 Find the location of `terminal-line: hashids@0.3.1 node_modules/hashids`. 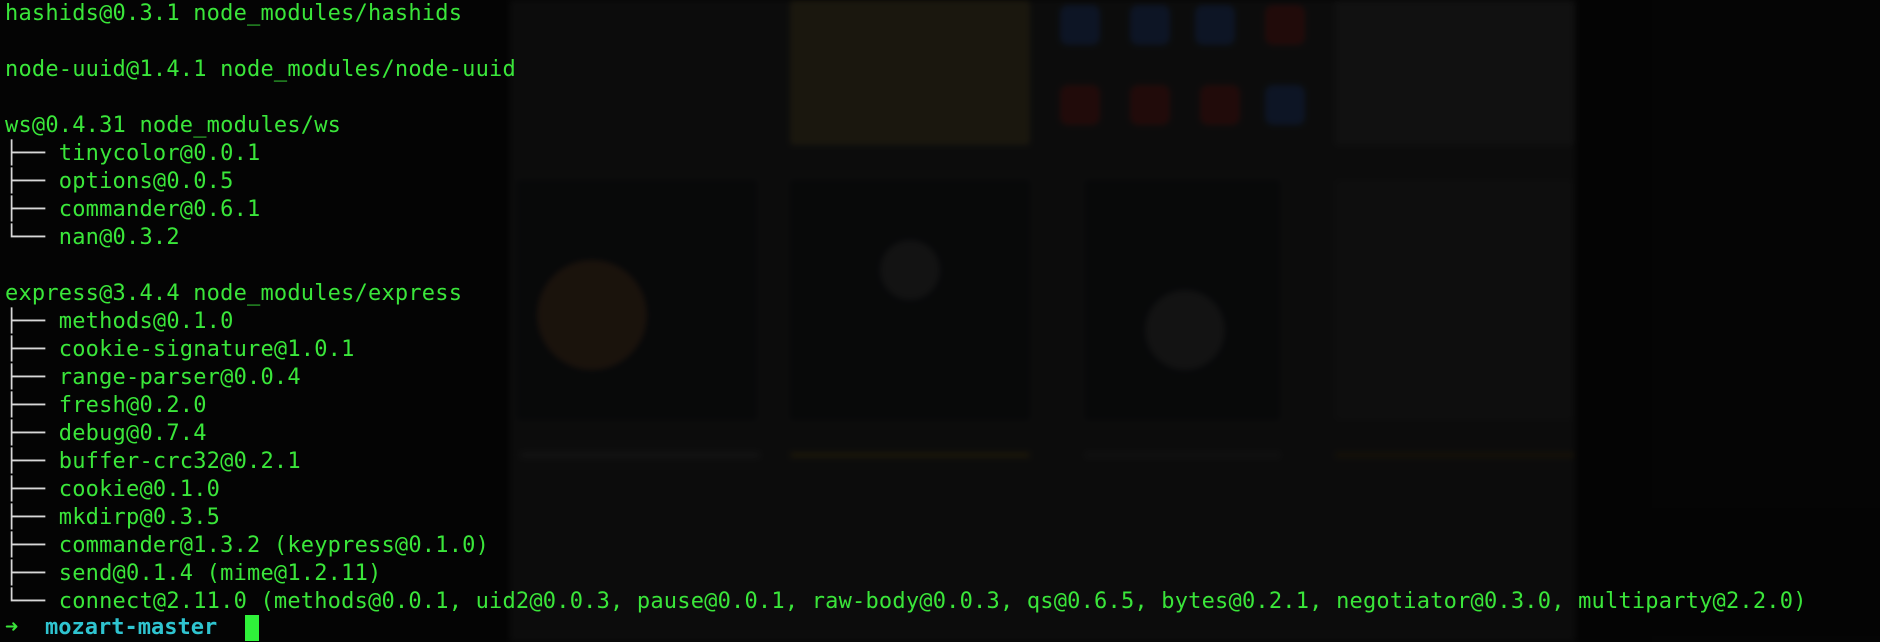

terminal-line: hashids@0.3.1 node_modules/hashids is located at coordinates (906, 14).